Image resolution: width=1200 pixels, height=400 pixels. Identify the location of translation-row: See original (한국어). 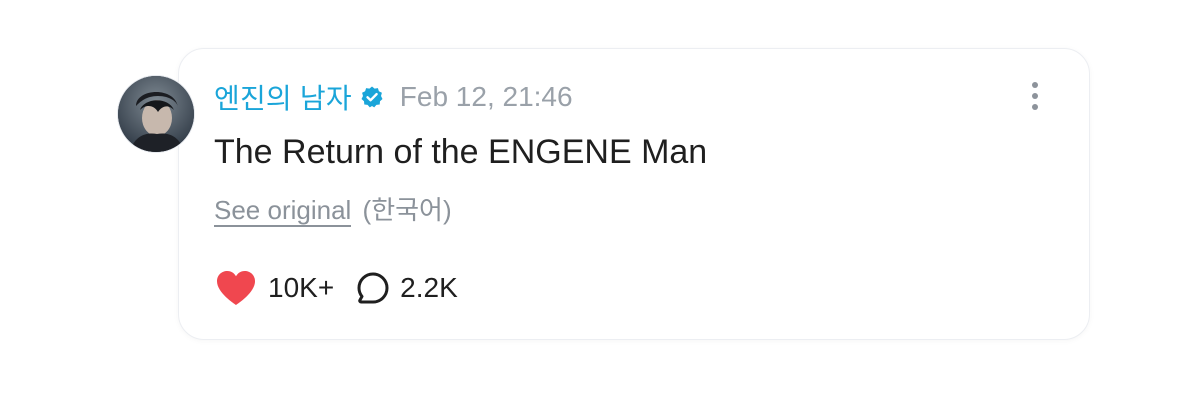
(333, 210).